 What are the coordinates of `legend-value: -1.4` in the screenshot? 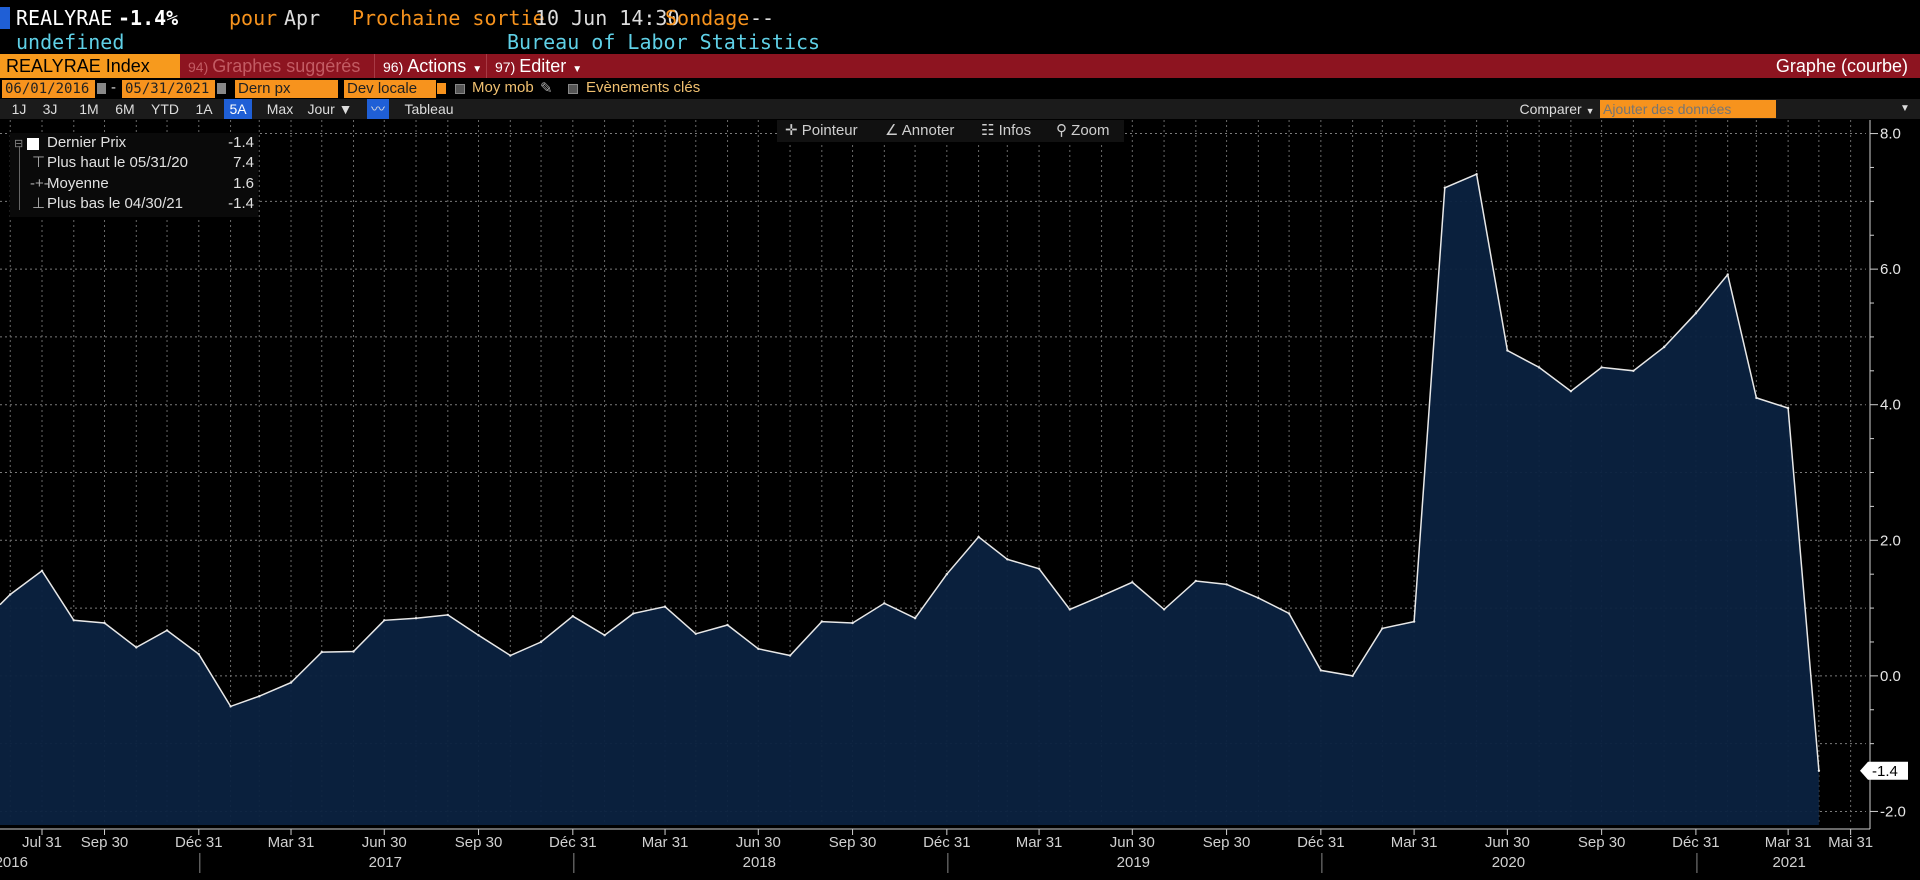 It's located at (241, 203).